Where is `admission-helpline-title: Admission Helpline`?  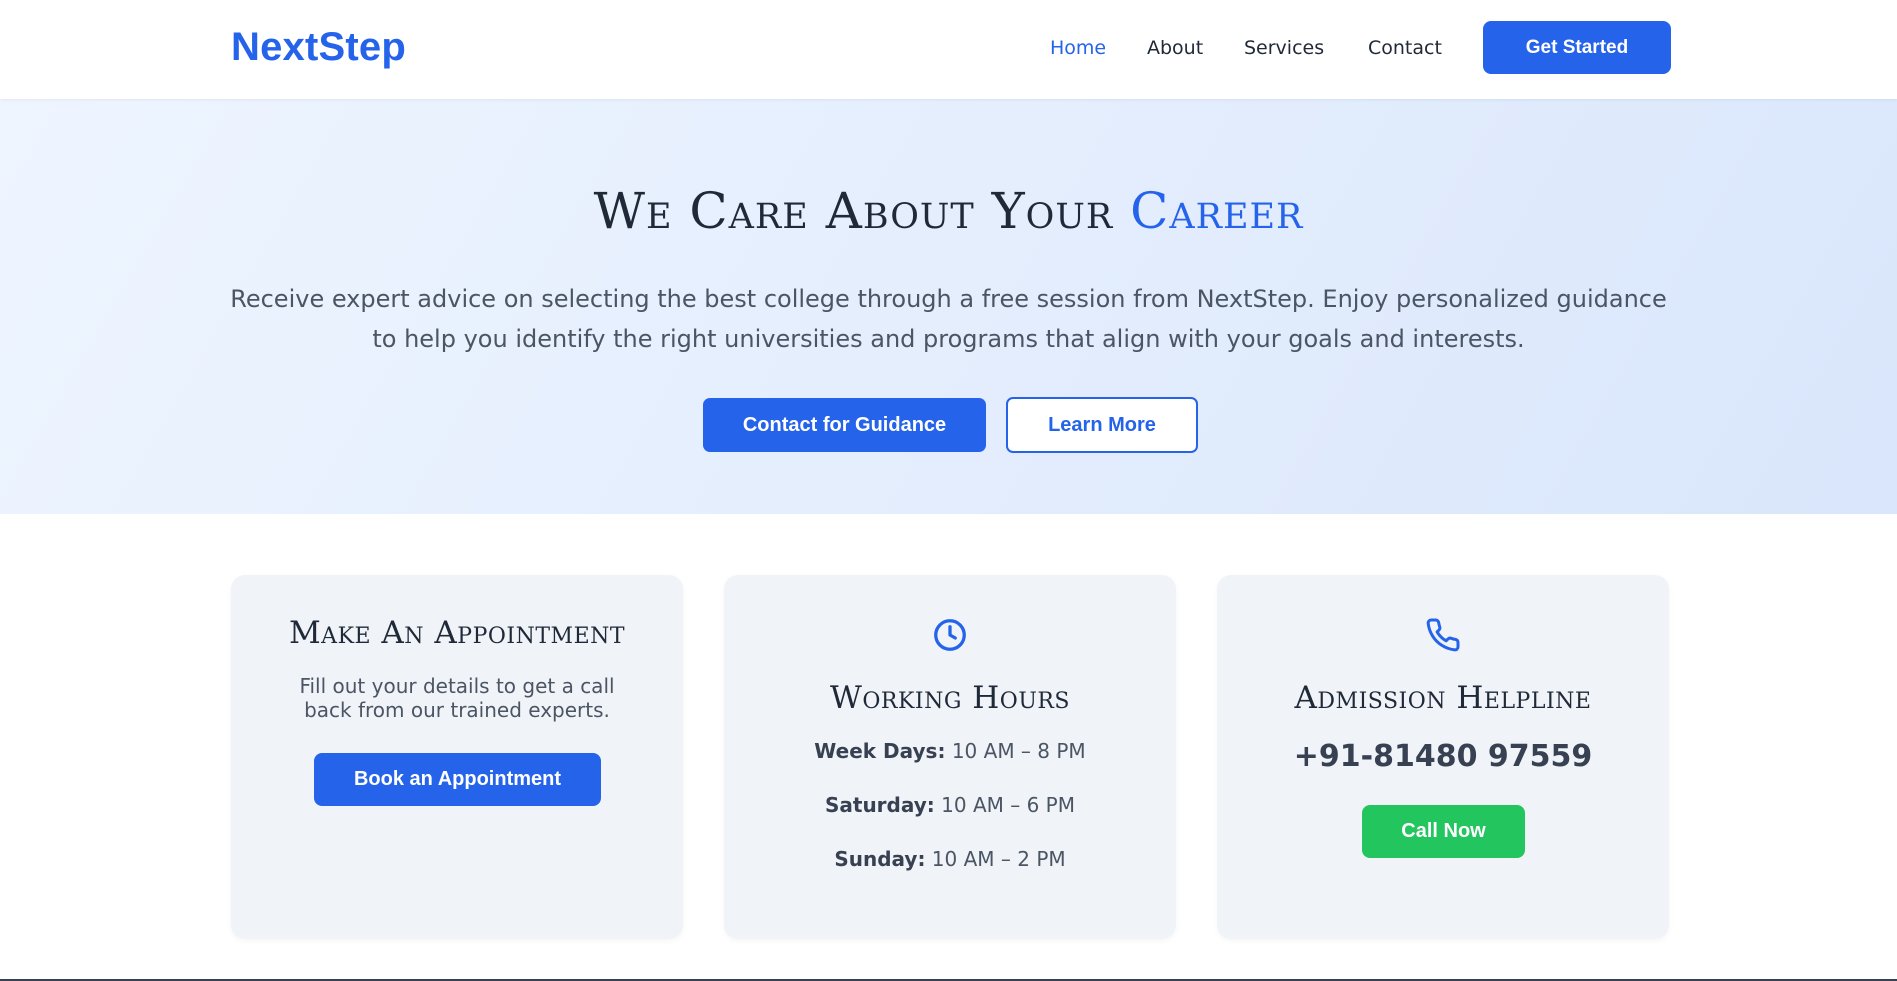
admission-helpline-title: Admission Helpline is located at coordinates (1443, 698).